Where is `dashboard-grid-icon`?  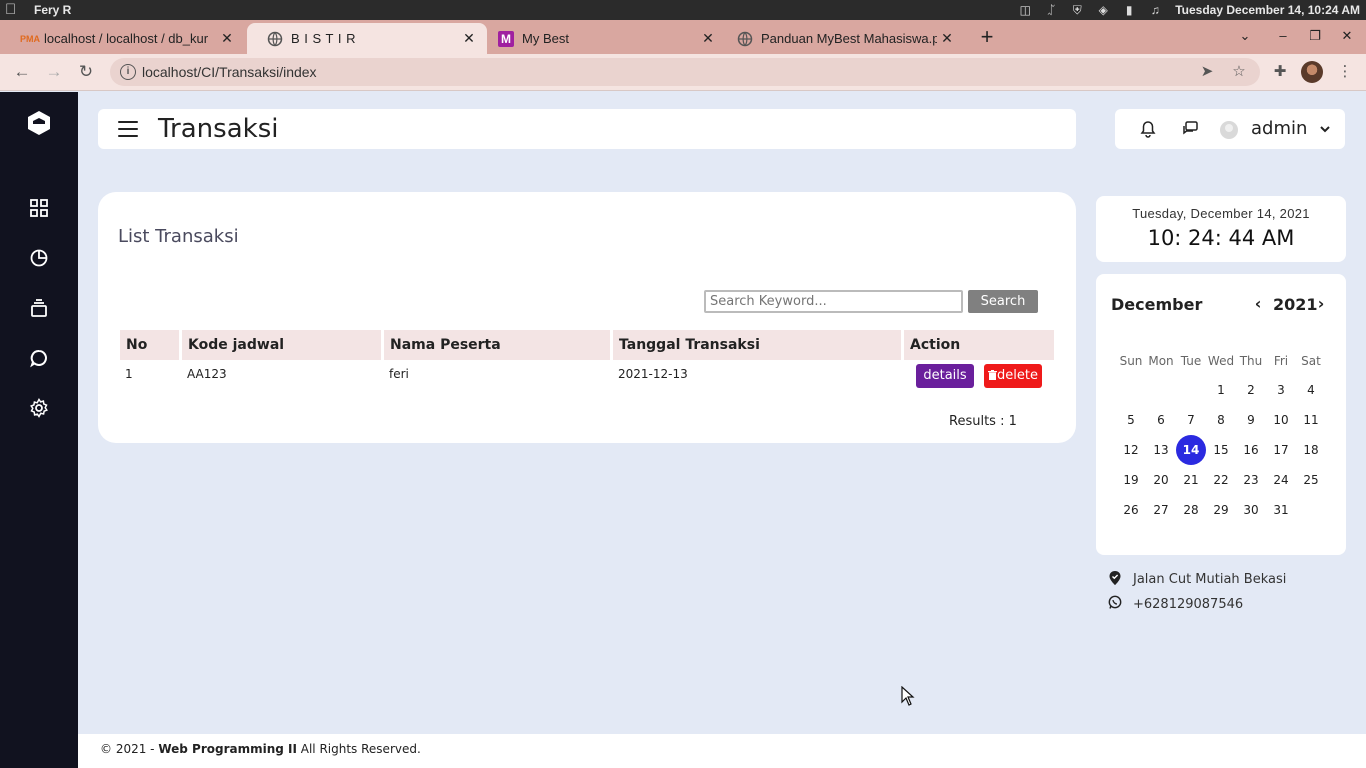 dashboard-grid-icon is located at coordinates (39, 208).